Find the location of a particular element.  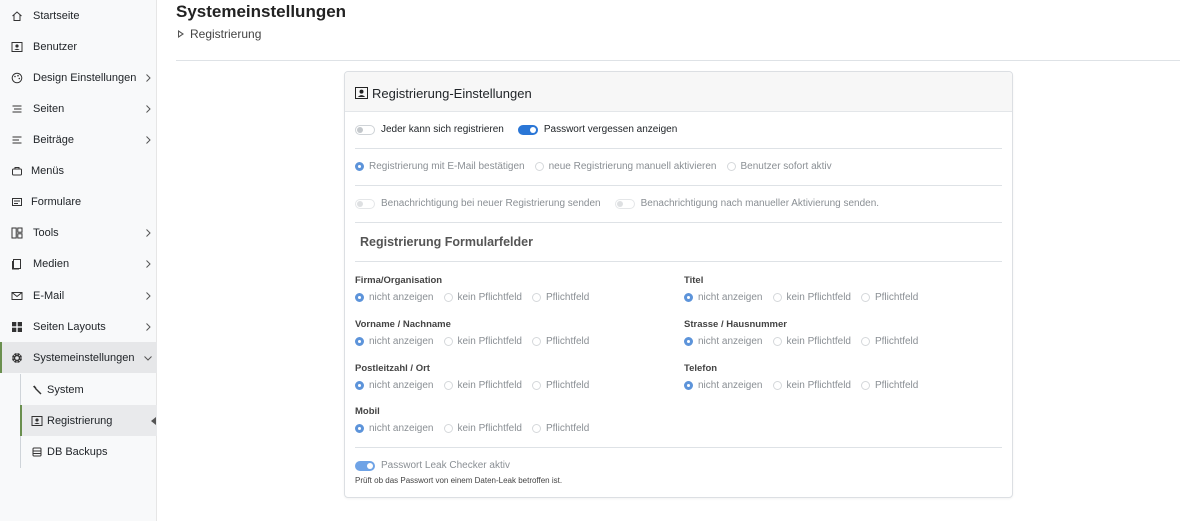

sidebar-subitem-registrierung: Registrierung is located at coordinates (88, 420).